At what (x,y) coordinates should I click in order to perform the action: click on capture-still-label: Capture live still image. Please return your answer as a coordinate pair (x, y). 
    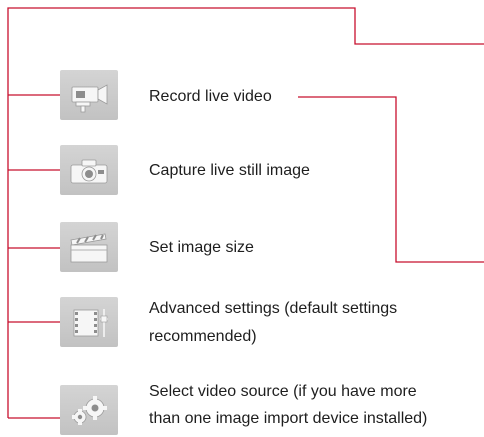
    Looking at the image, I should click on (229, 170).